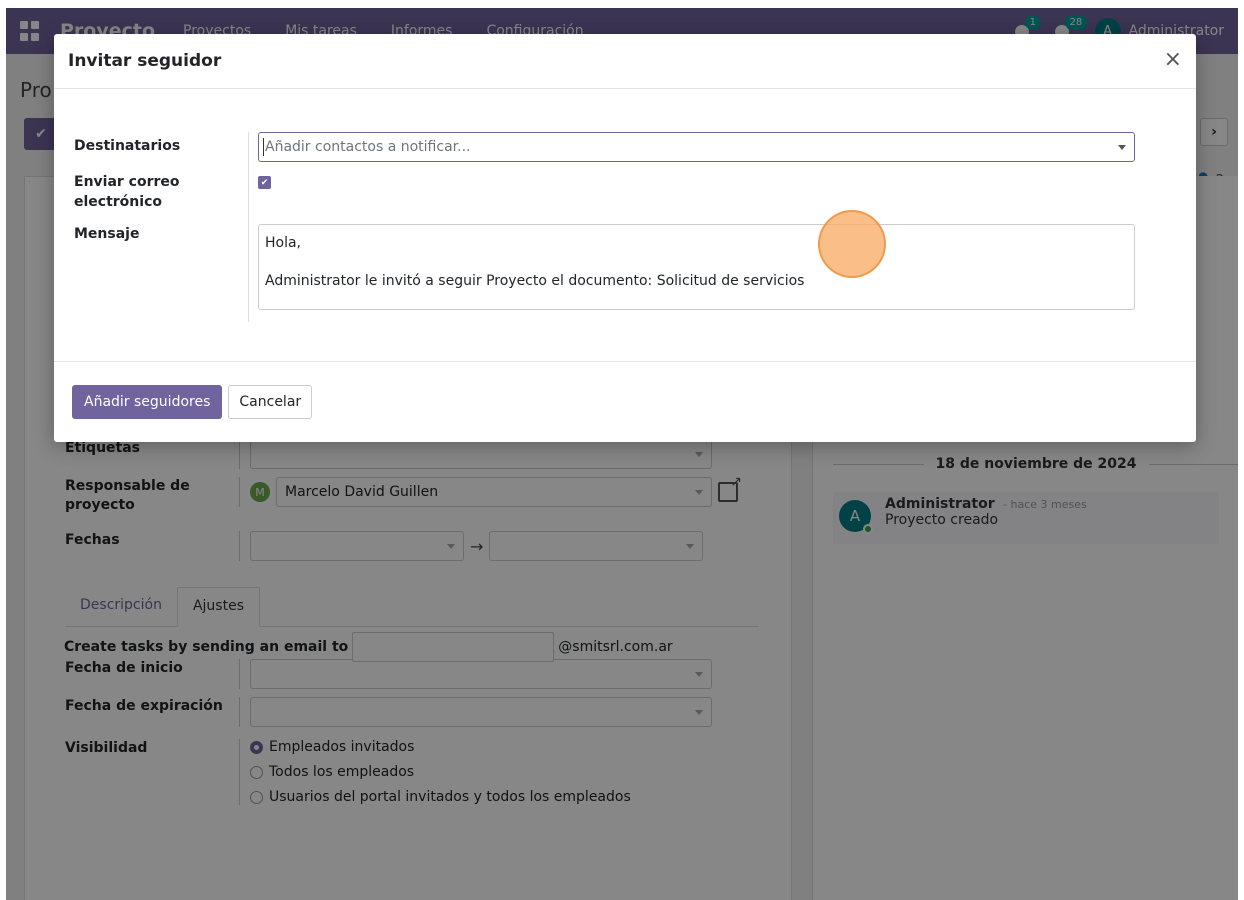 The image size is (1244, 900). Describe the element at coordinates (264, 182) in the screenshot. I see `send-email-checkbox: ✔` at that location.